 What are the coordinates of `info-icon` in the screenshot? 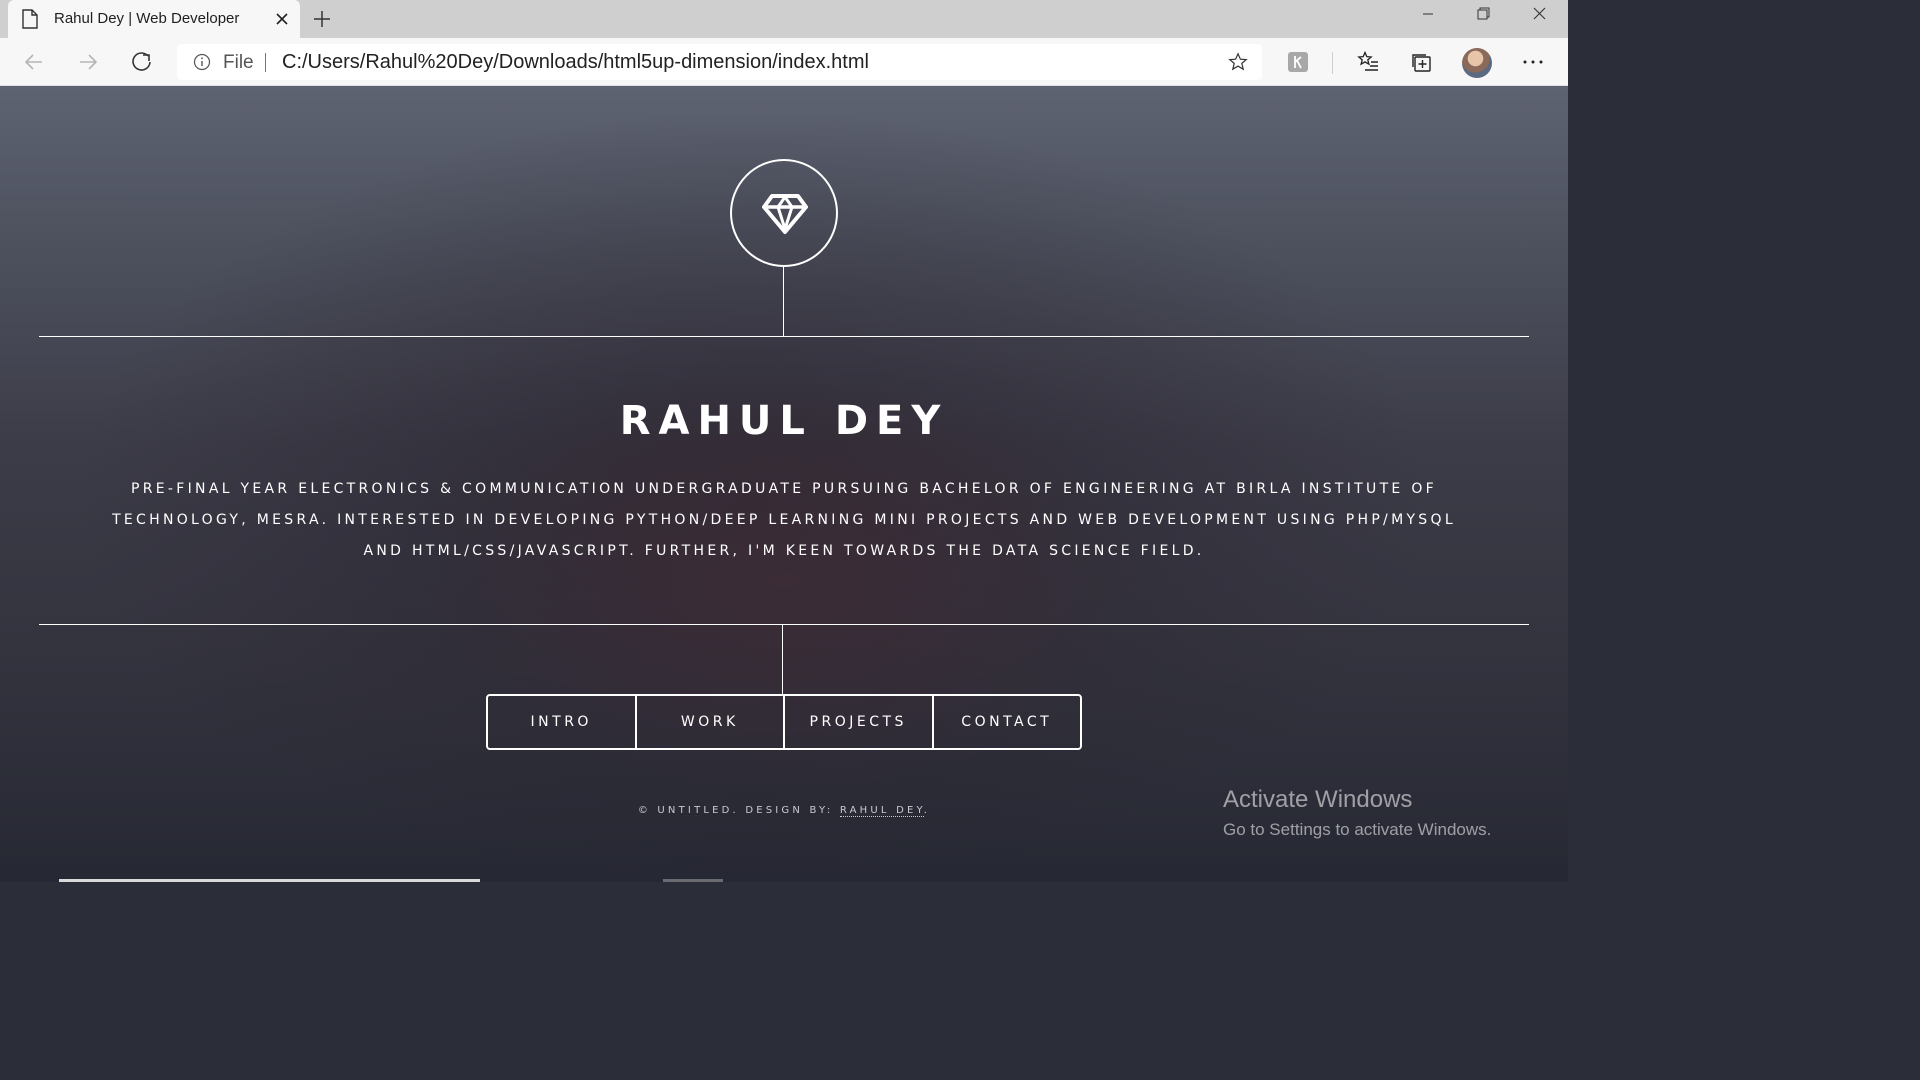 It's located at (202, 62).